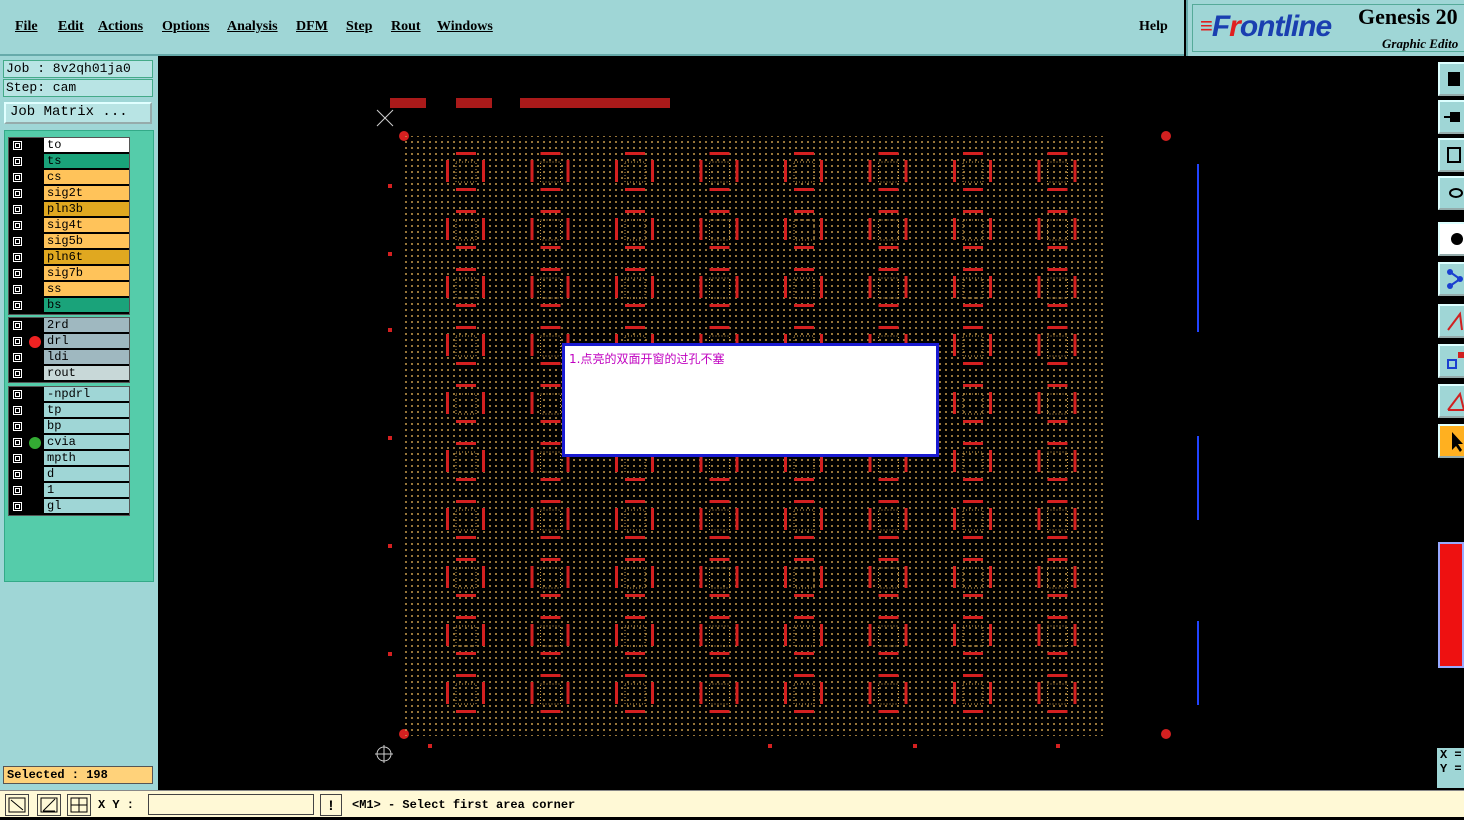 Image resolution: width=1464 pixels, height=820 pixels. What do you see at coordinates (312, 27) in the screenshot?
I see `menu-dfm: DFM` at bounding box center [312, 27].